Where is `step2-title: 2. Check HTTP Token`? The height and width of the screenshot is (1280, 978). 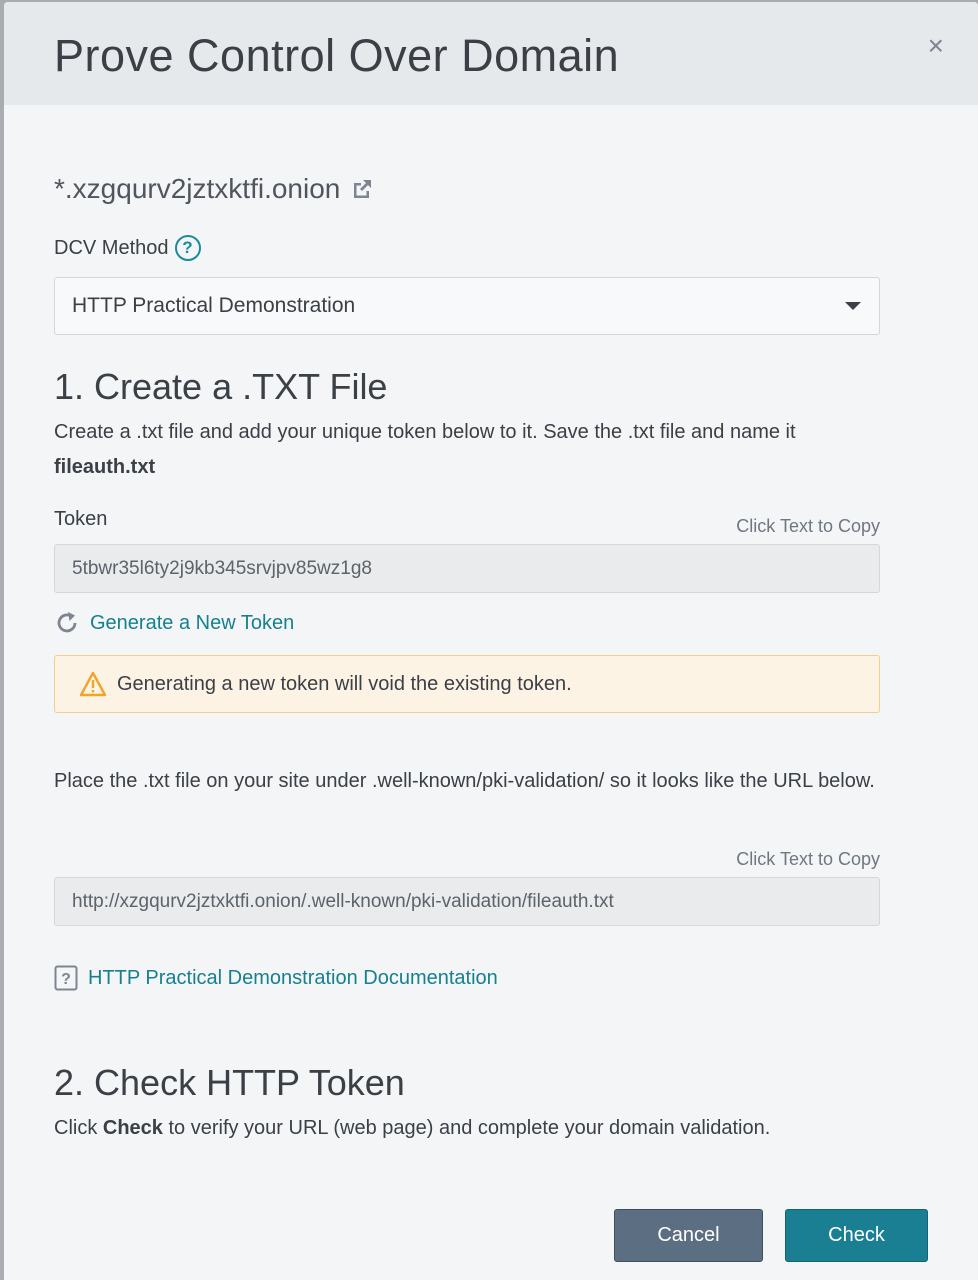 step2-title: 2. Check HTTP Token is located at coordinates (229, 1082).